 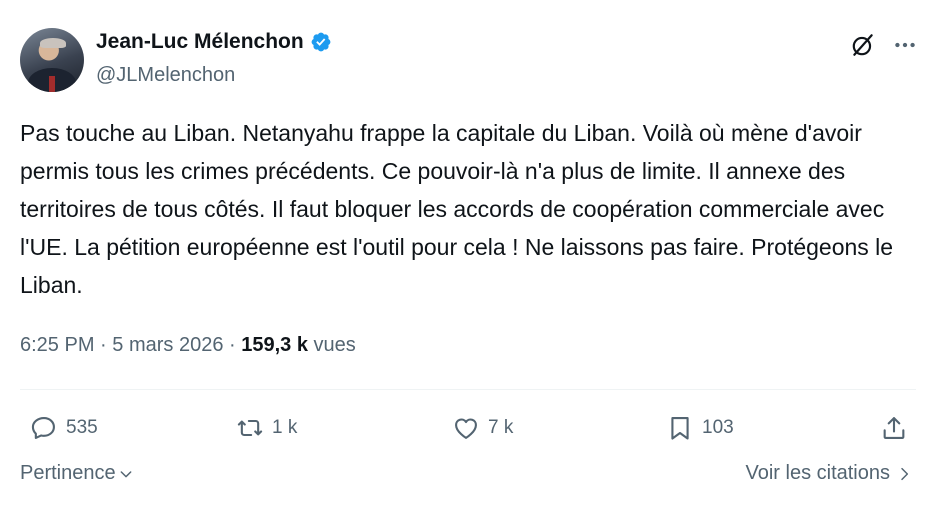 I want to click on like-count: 7 k, so click(x=501, y=427).